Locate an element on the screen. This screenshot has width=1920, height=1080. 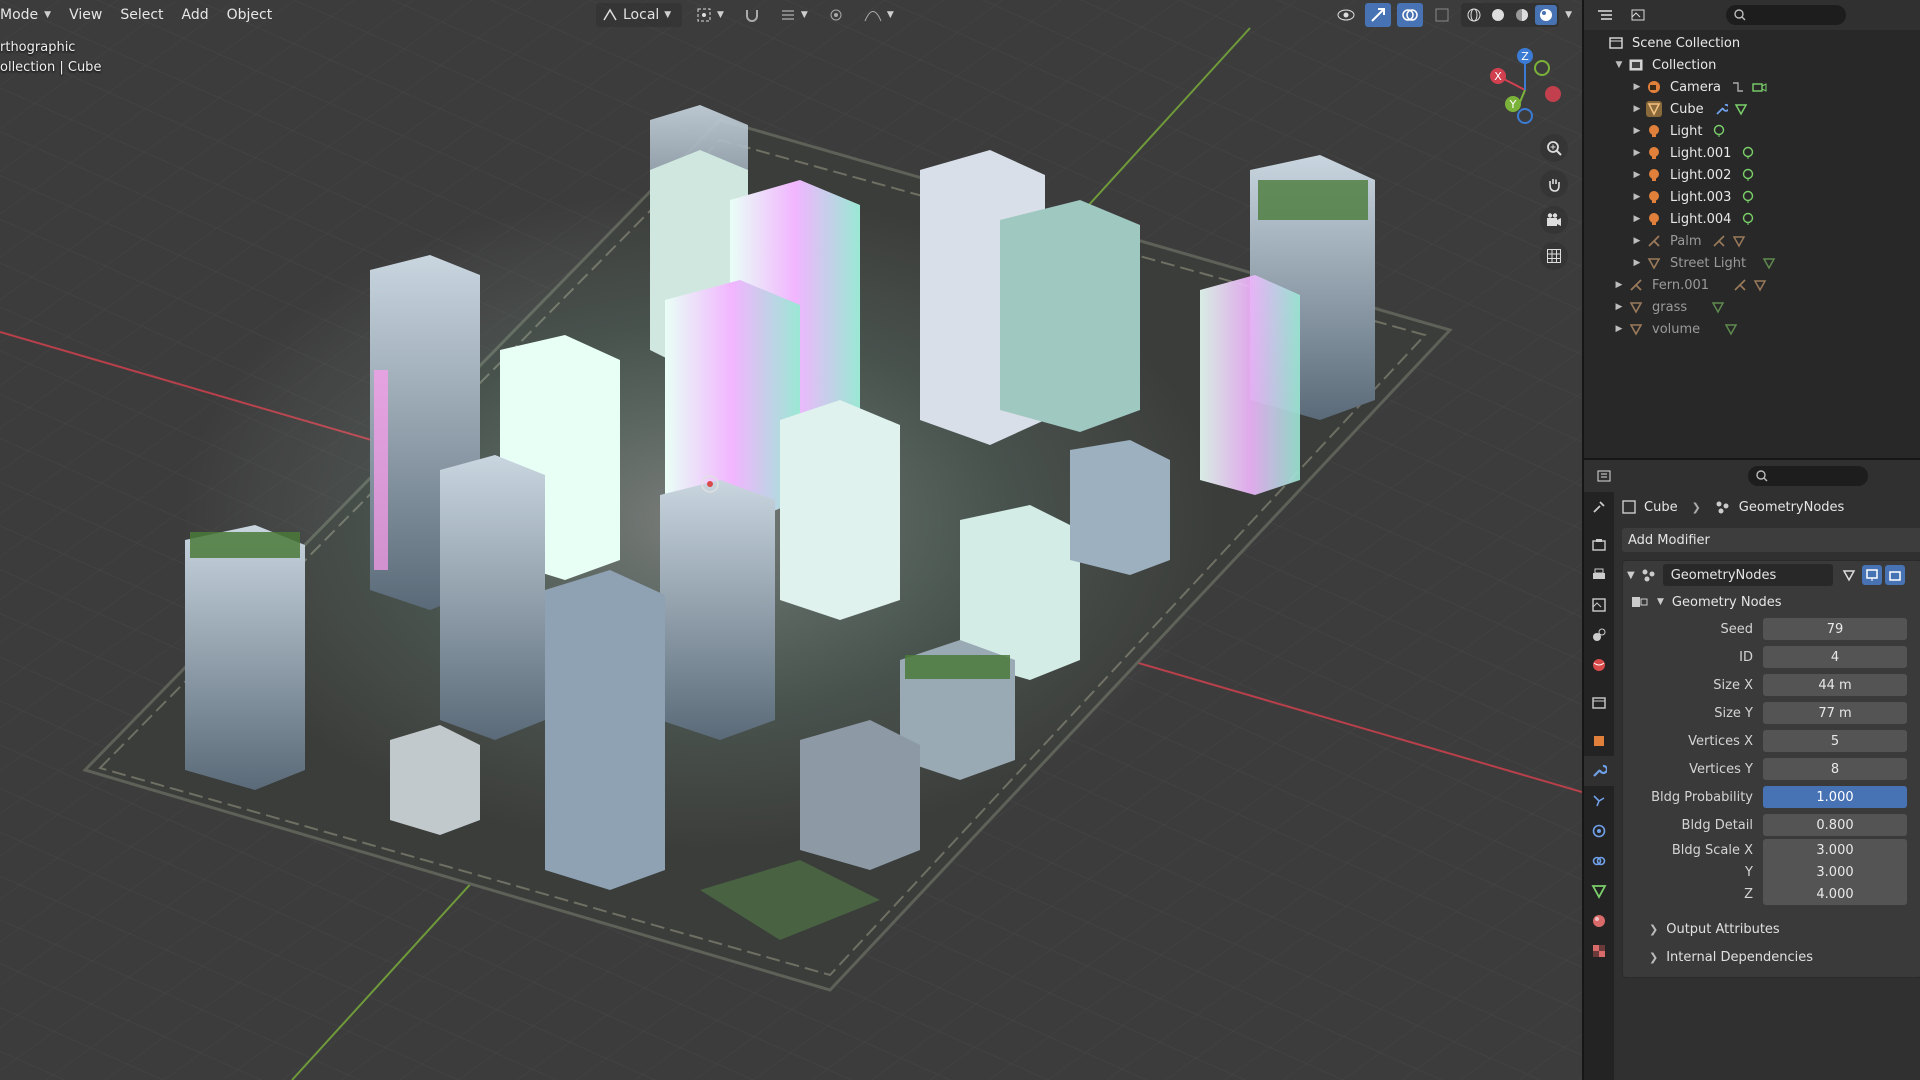
collapse-chevron-icon: ▼ is located at coordinates (1631, 575).